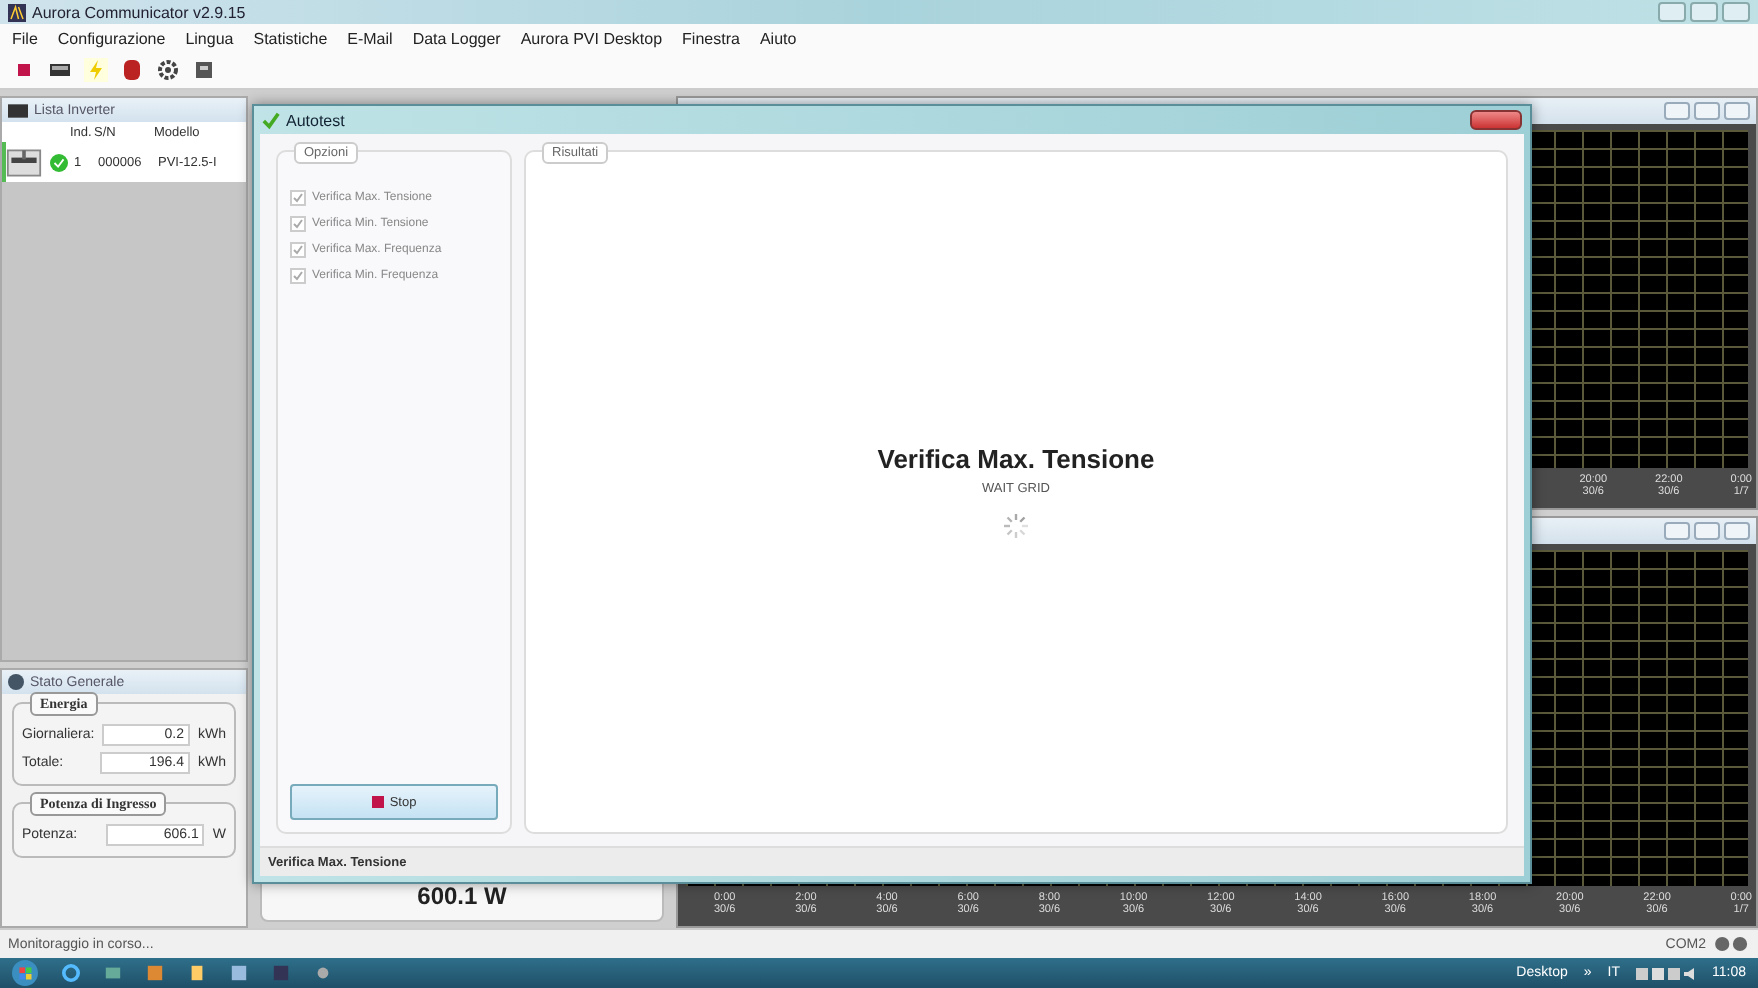  I want to click on window-title: Aurora Communicator v2.9.15, so click(139, 12).